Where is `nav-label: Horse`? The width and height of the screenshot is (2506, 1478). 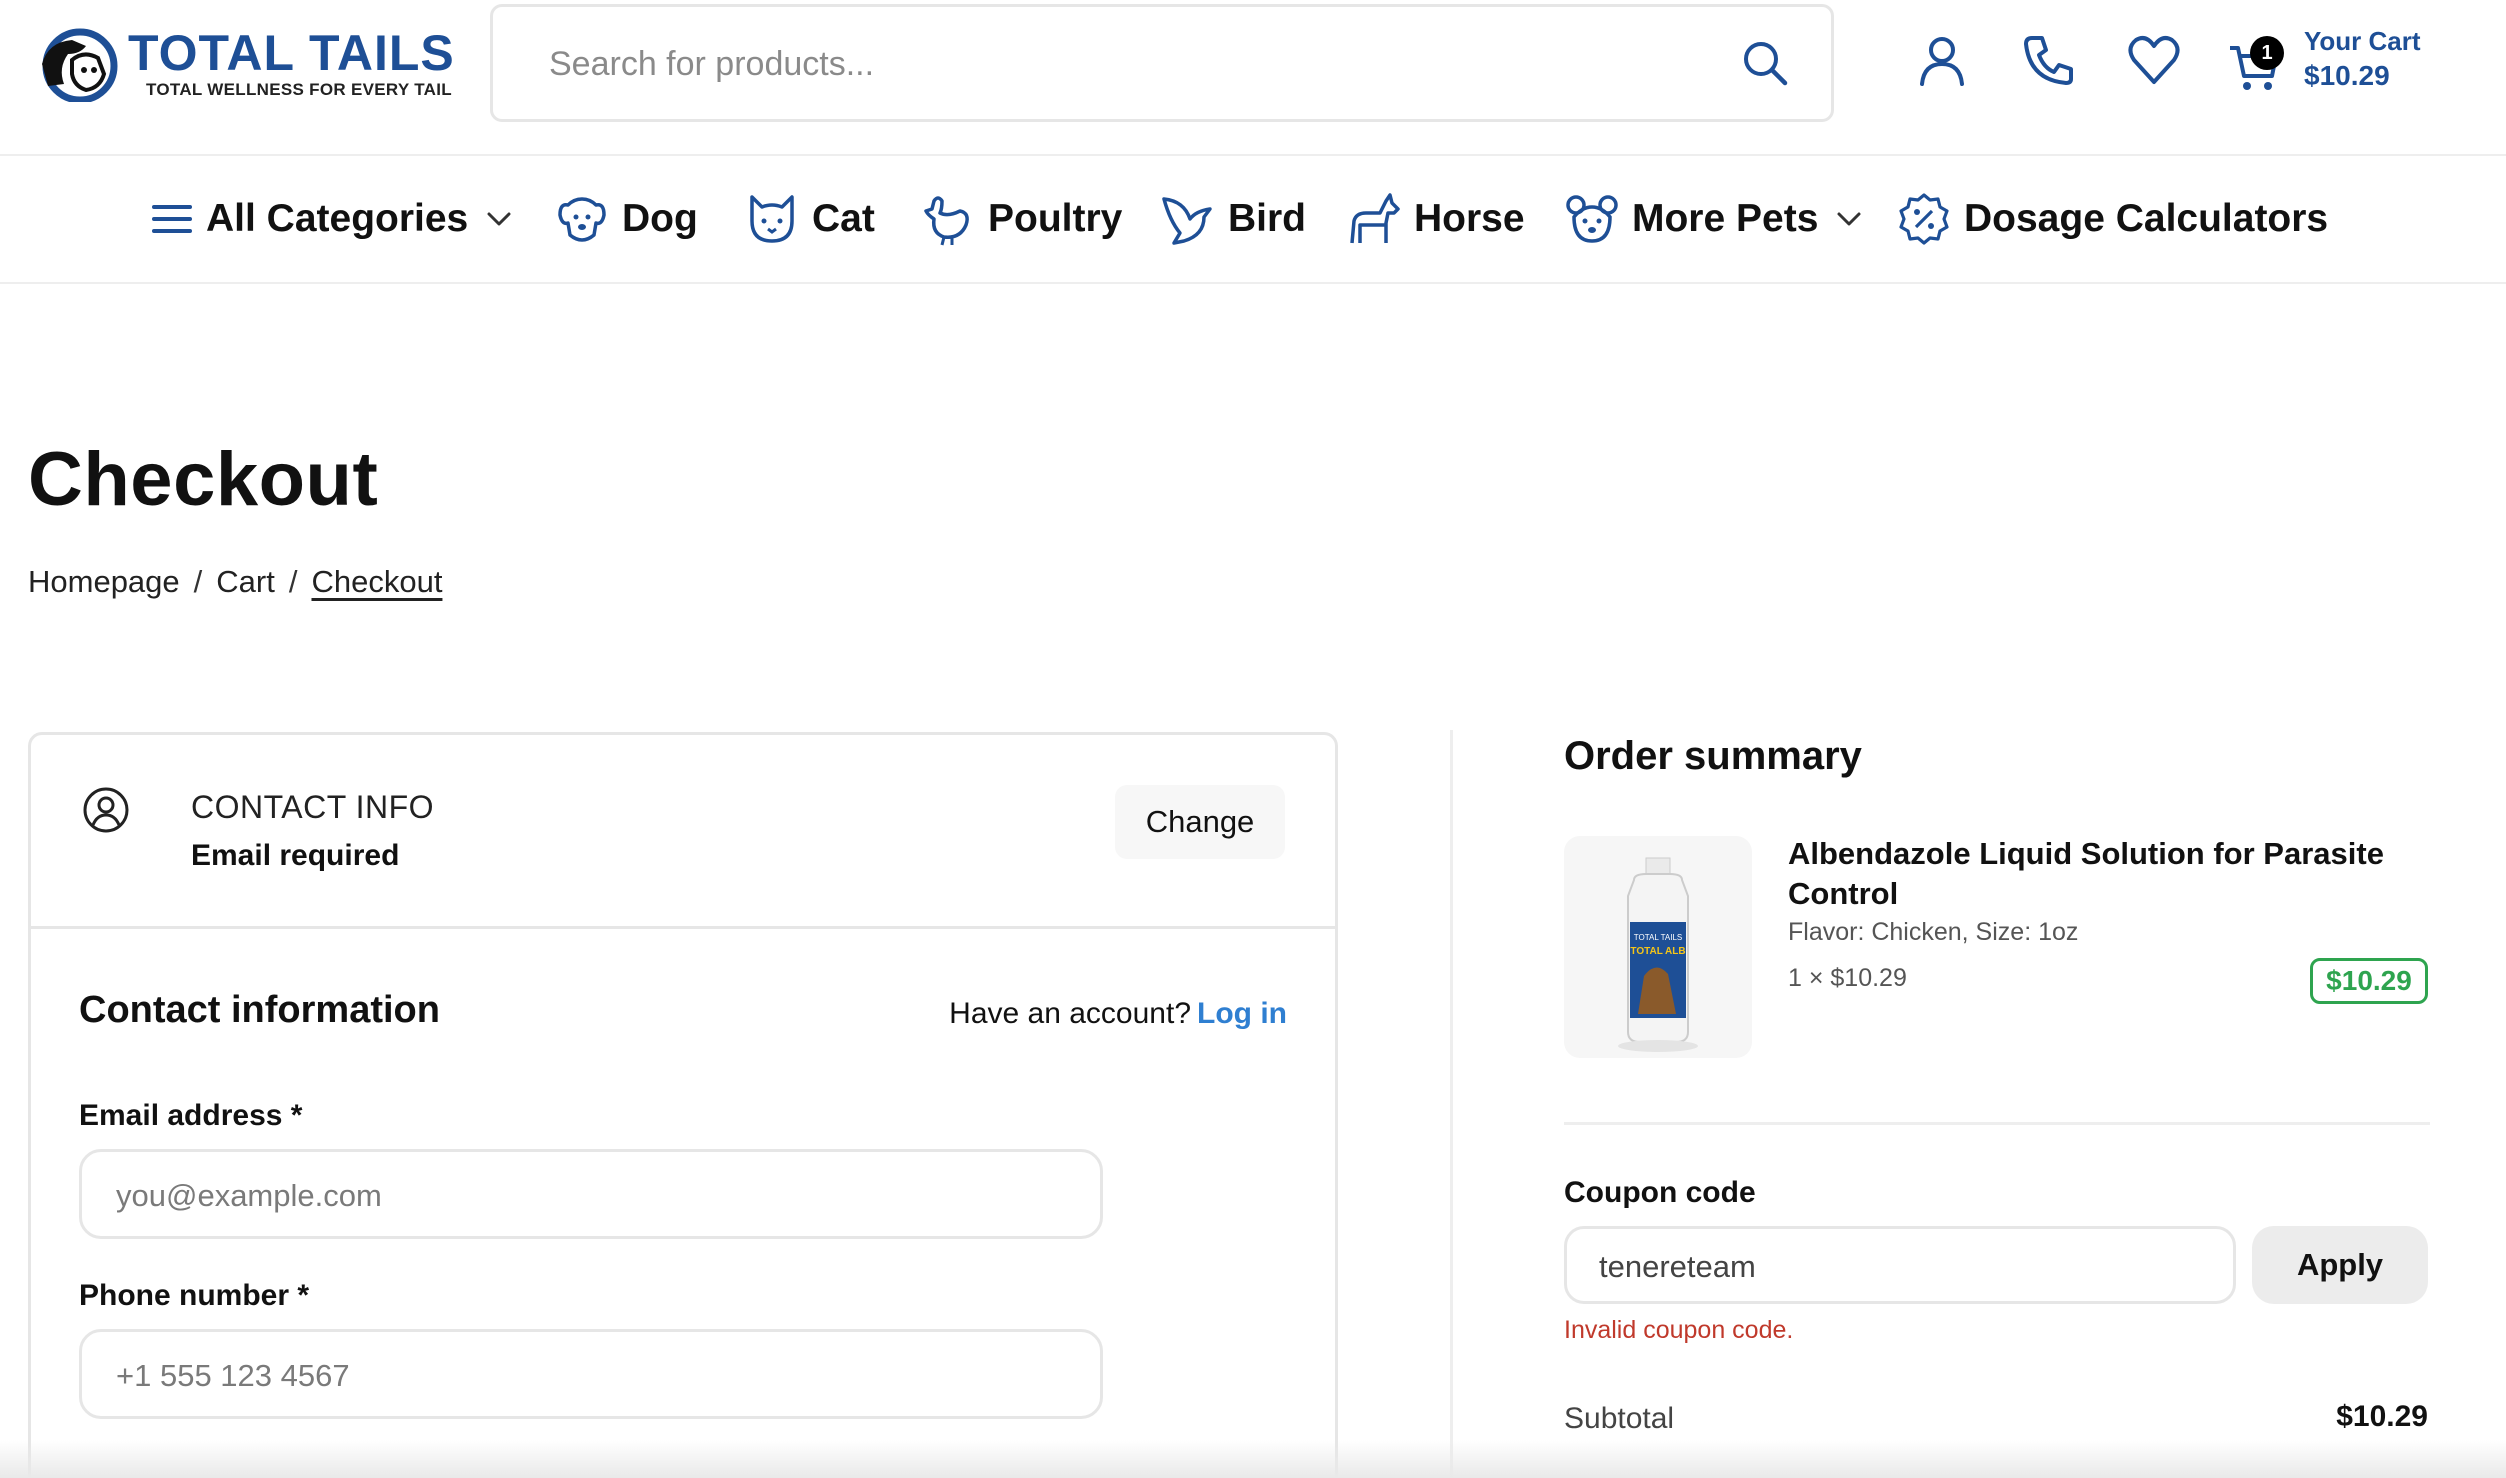 nav-label: Horse is located at coordinates (1469, 218).